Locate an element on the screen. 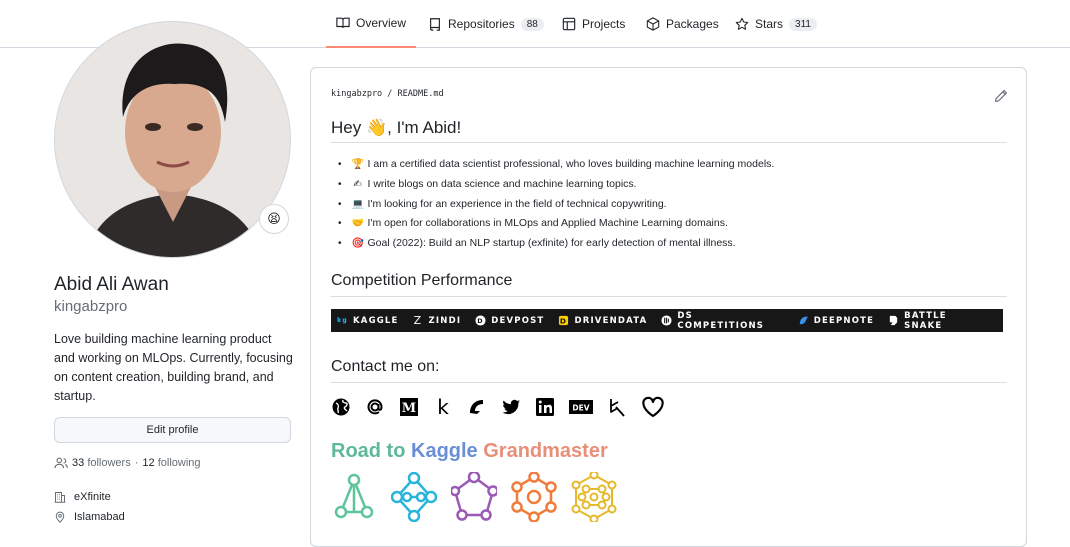 This screenshot has height=547, width=1070. tab-stars: Stars 311 is located at coordinates (776, 24).